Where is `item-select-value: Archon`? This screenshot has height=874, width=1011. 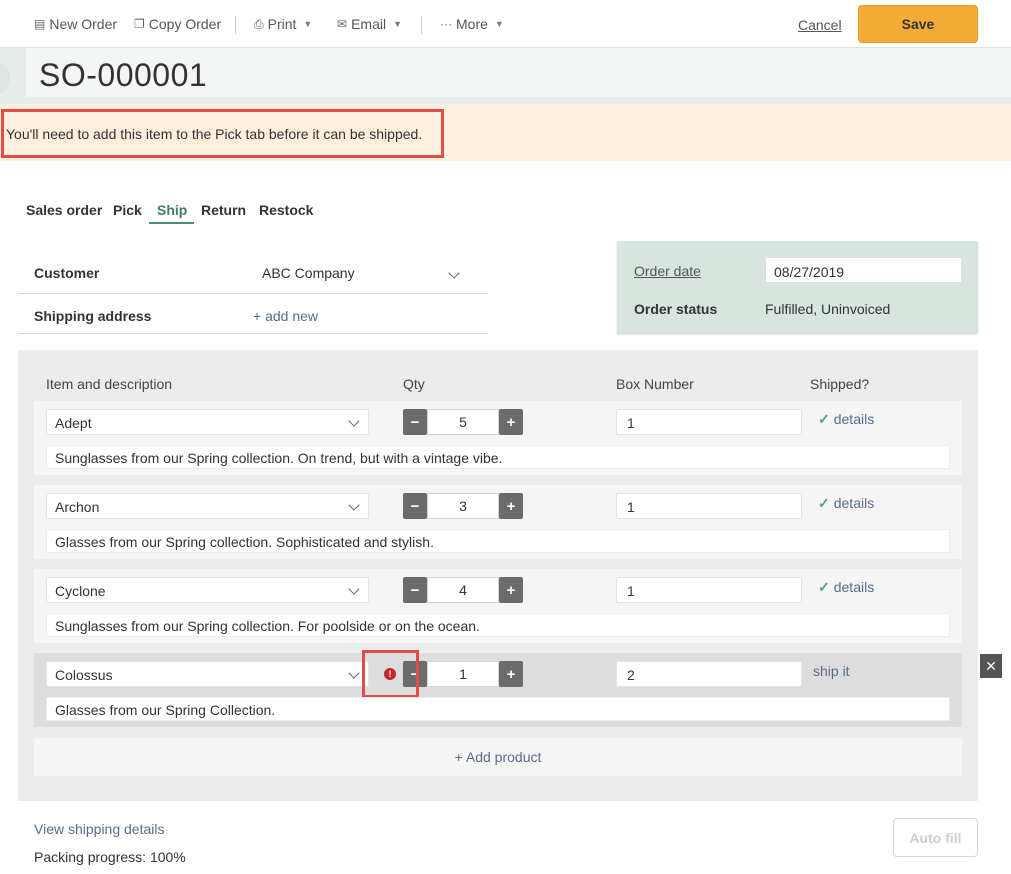
item-select-value: Archon is located at coordinates (77, 507).